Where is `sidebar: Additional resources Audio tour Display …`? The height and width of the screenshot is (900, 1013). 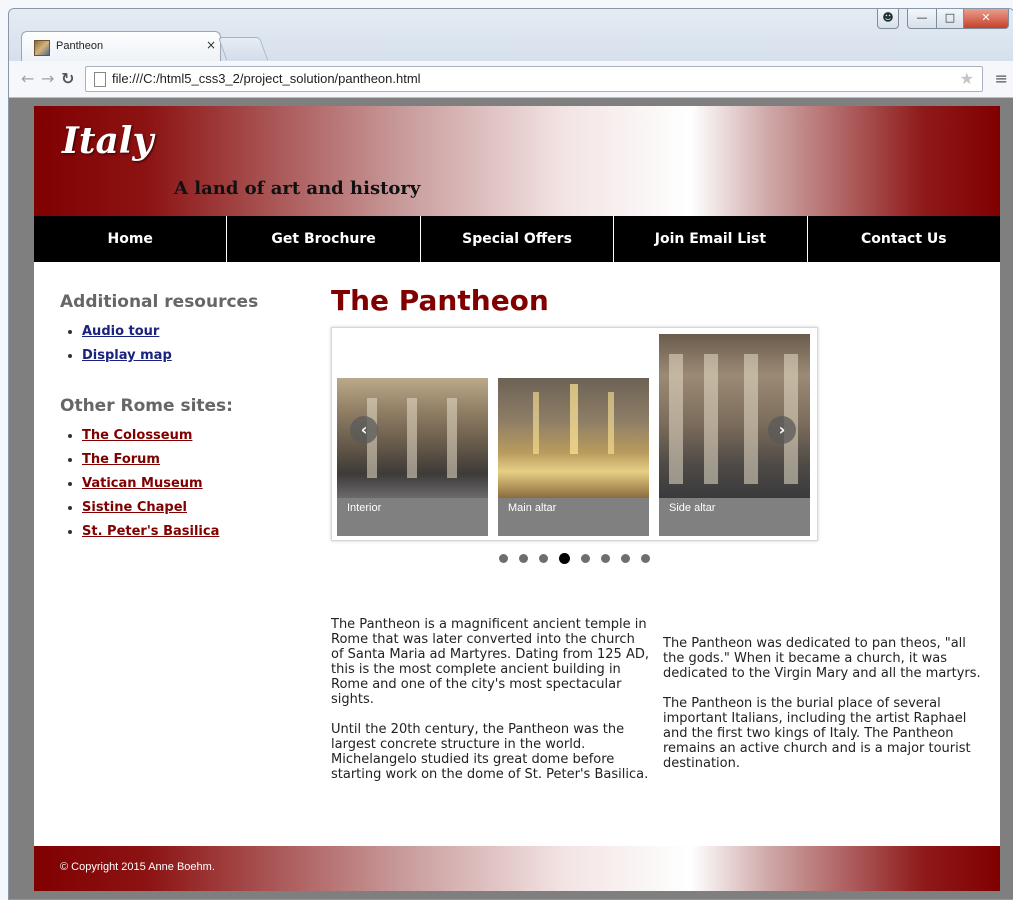
sidebar: Additional resources Audio tour Display … is located at coordinates (180, 432).